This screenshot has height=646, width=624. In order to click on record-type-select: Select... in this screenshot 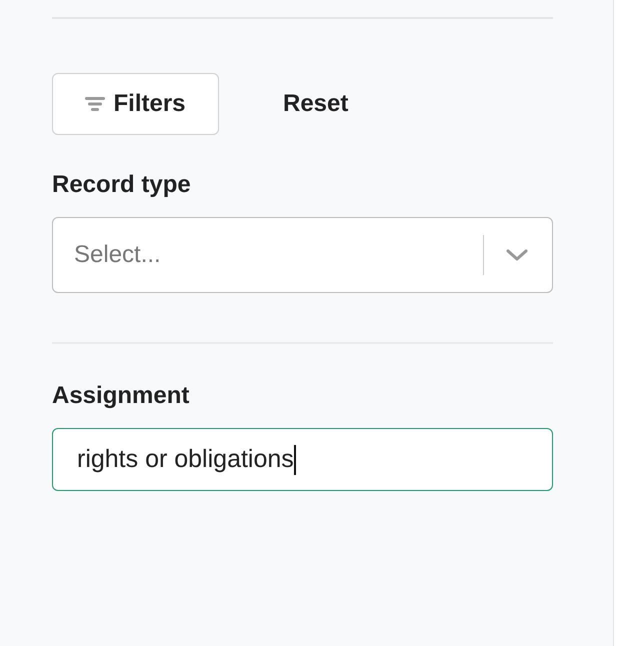, I will do `click(302, 255)`.